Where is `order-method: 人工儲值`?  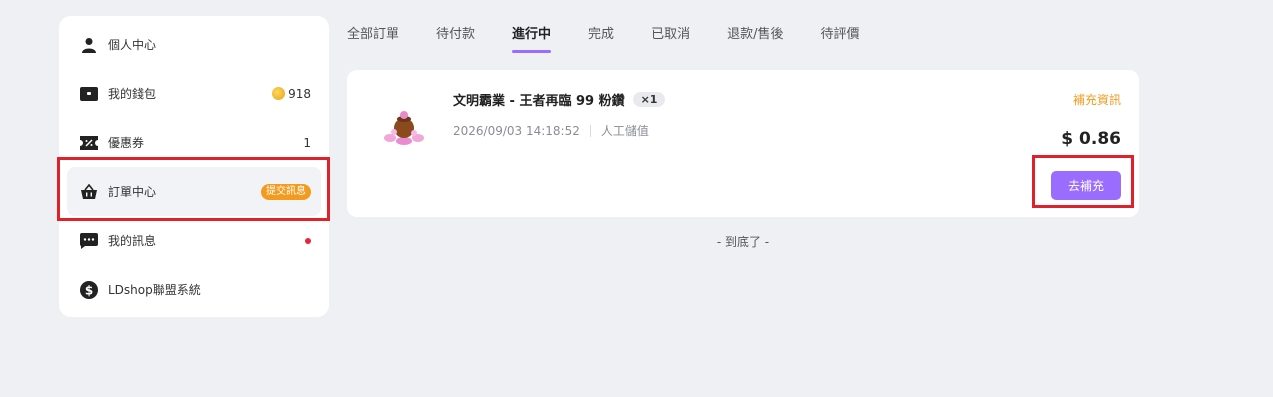
order-method: 人工儲值 is located at coordinates (624, 131).